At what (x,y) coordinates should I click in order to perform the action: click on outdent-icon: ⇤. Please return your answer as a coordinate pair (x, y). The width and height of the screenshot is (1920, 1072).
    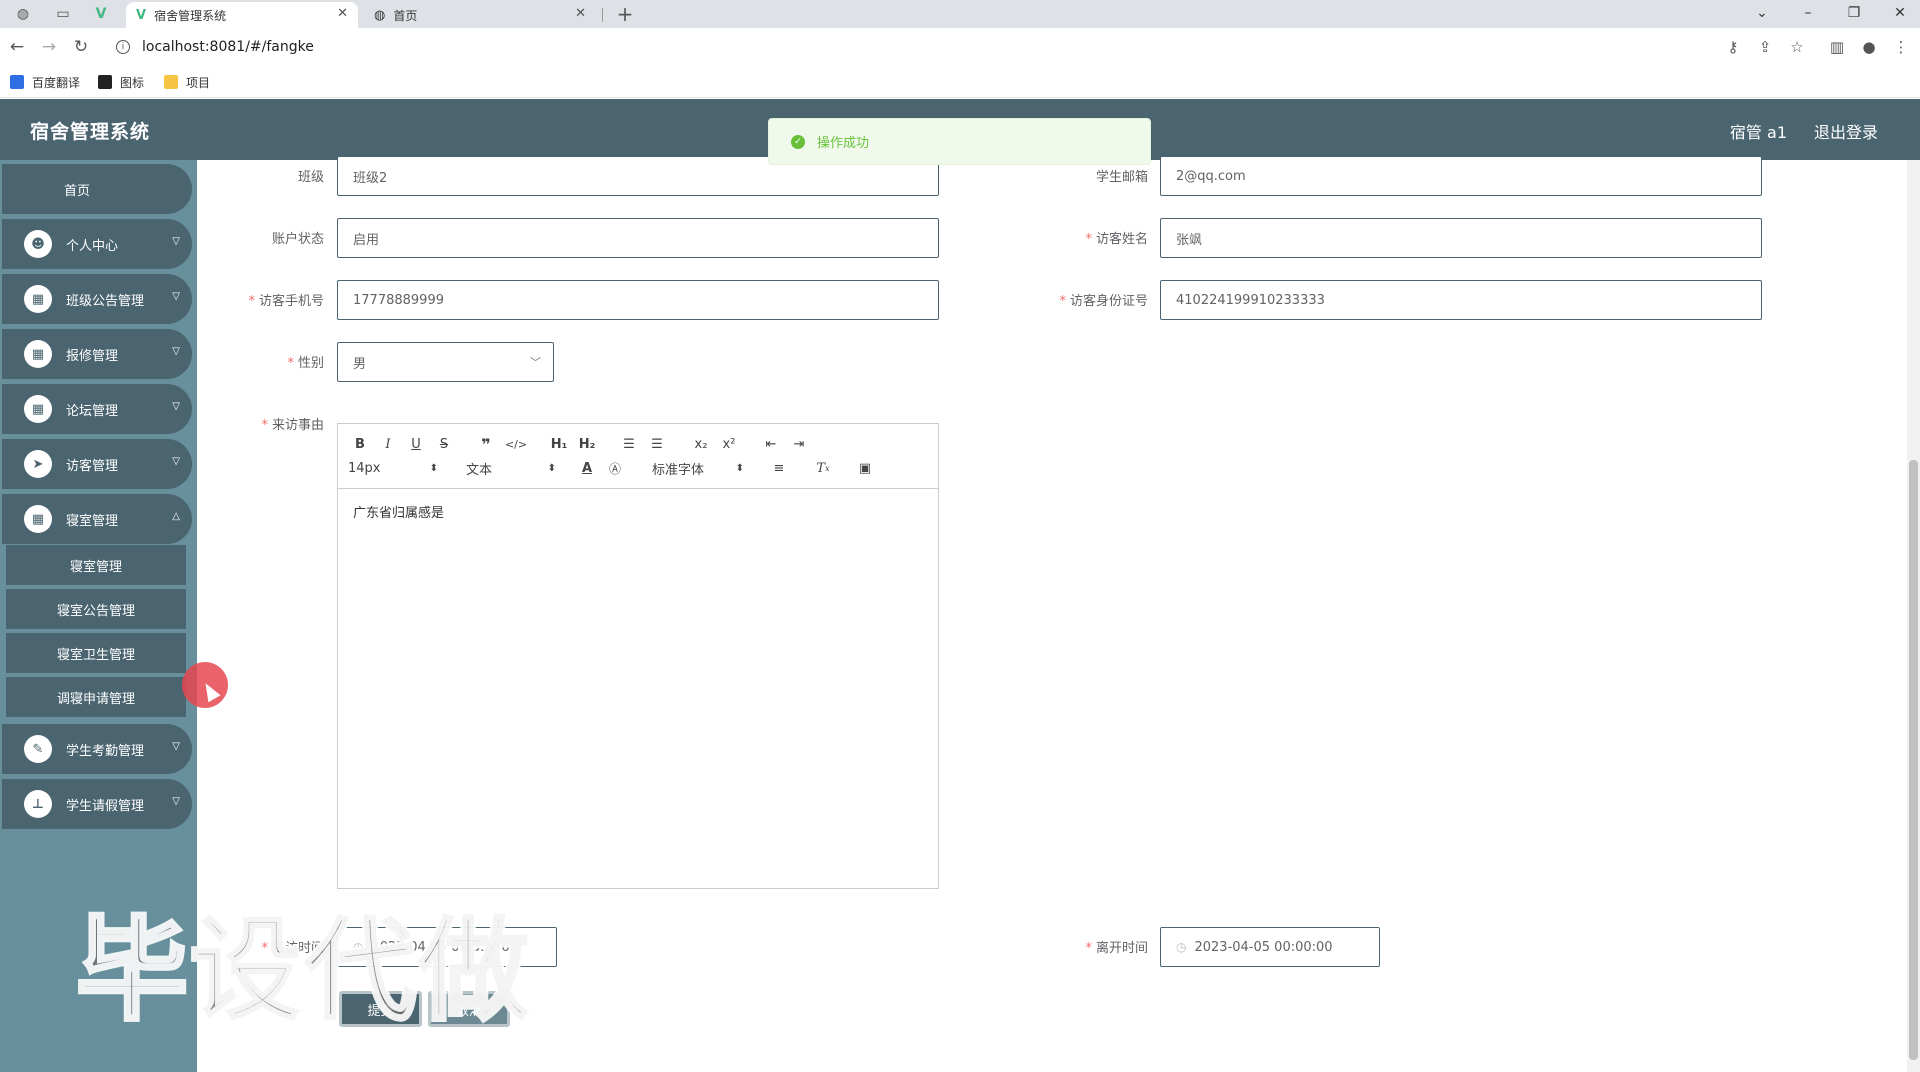
    Looking at the image, I should click on (771, 444).